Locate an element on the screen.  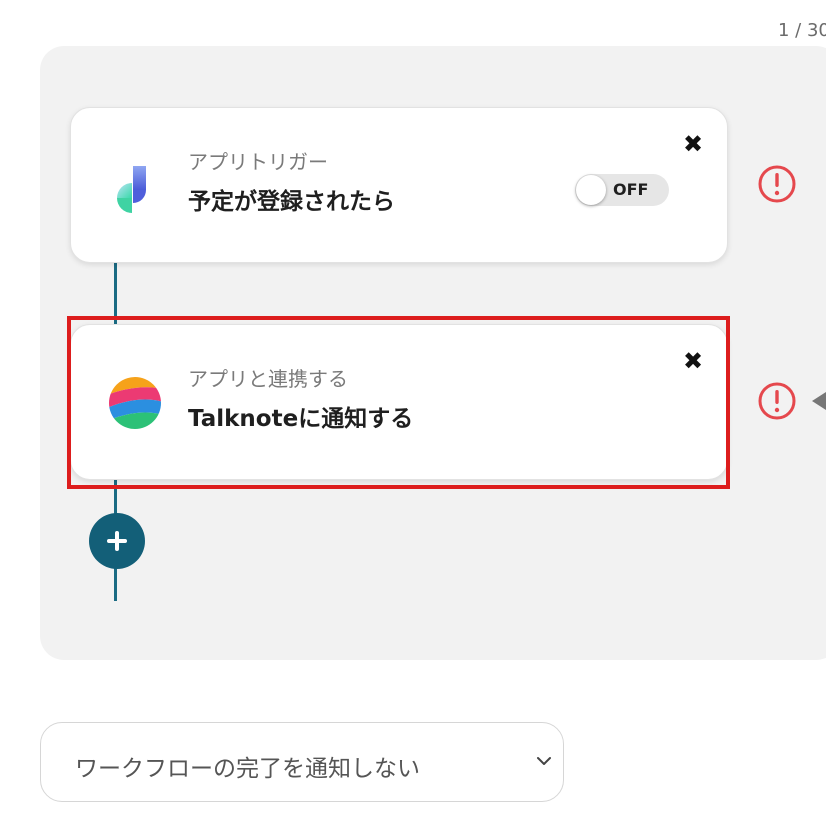
step-kind-label: アプリと連携する is located at coordinates (268, 379).